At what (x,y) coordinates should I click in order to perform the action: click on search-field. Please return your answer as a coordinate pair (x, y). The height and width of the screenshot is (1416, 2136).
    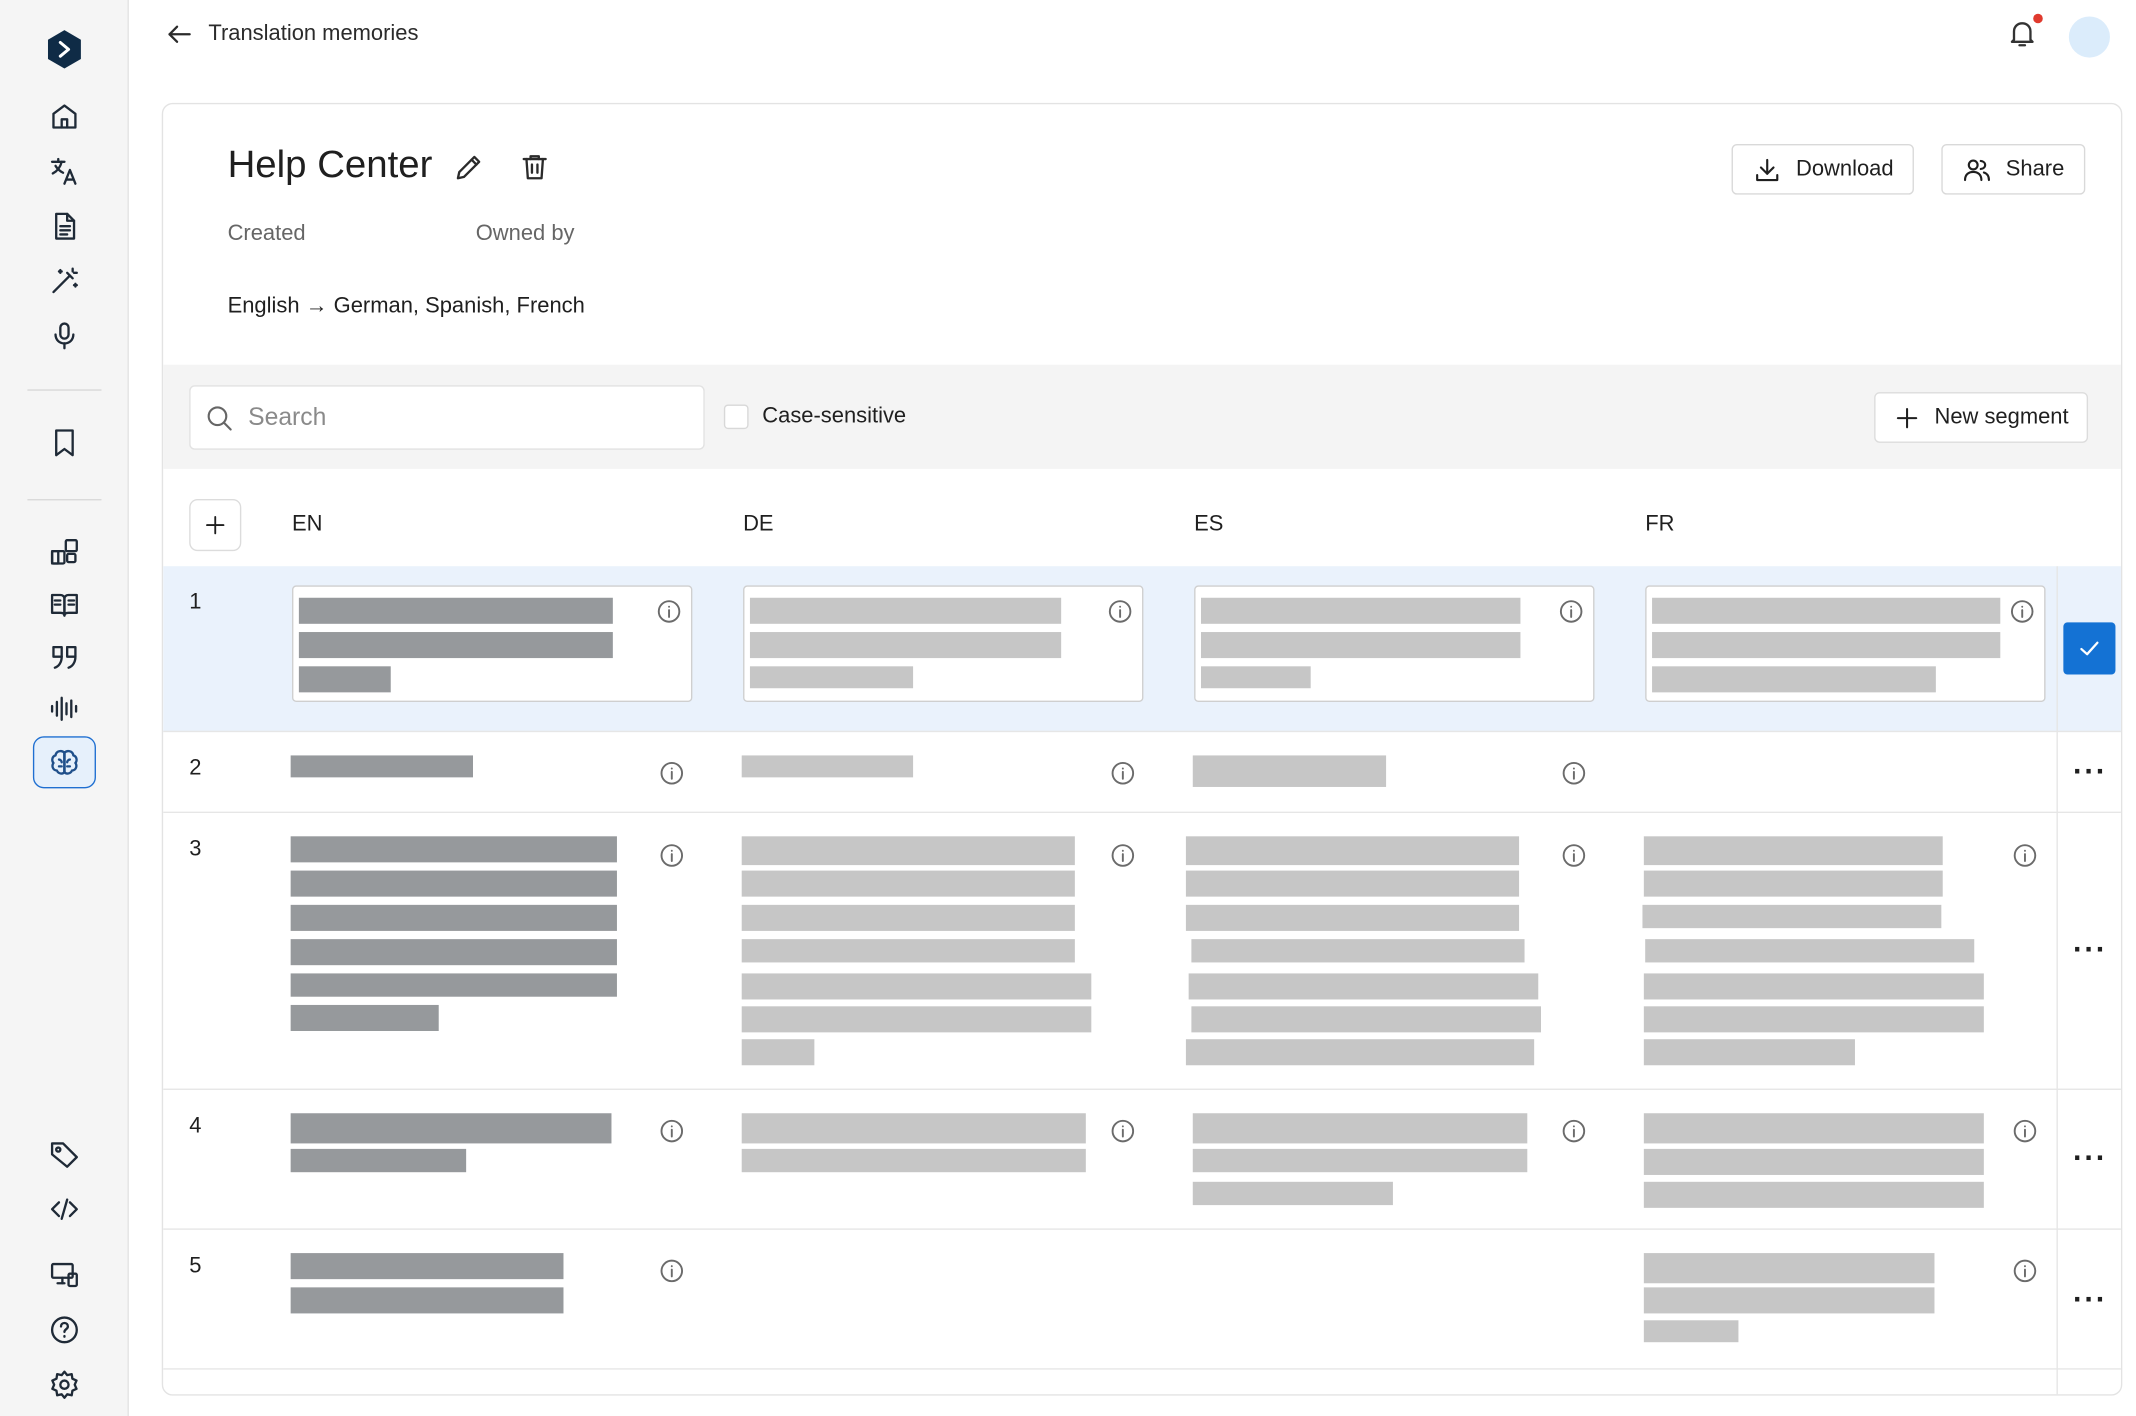
    Looking at the image, I should click on (447, 417).